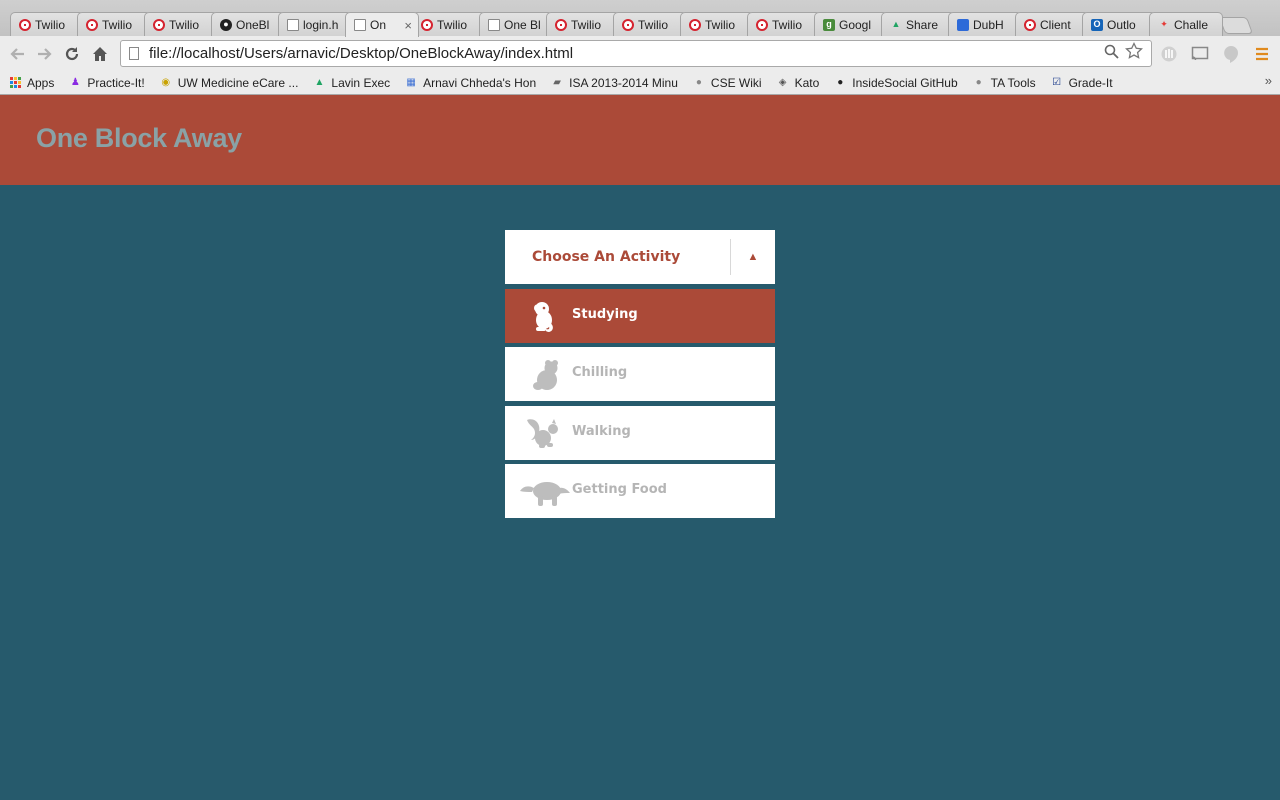  What do you see at coordinates (408, 25) in the screenshot?
I see `close-tab-icon: ×` at bounding box center [408, 25].